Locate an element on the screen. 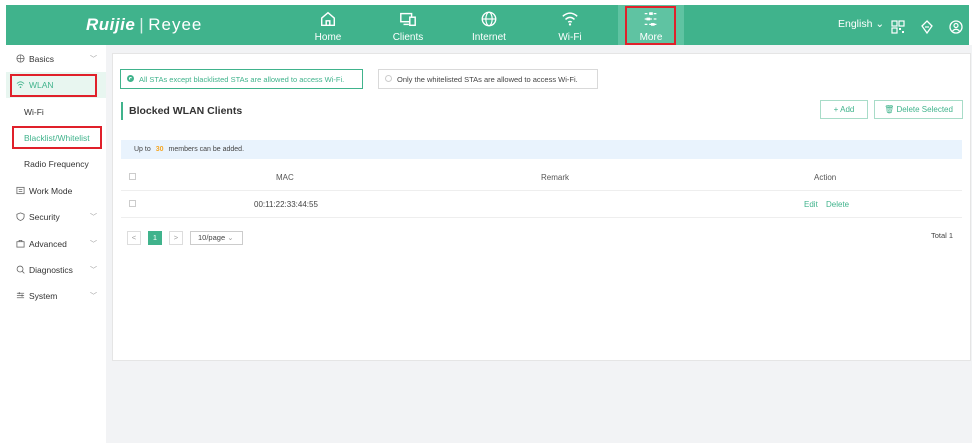 The image size is (972, 443). row-checkbox is located at coordinates (132, 203).